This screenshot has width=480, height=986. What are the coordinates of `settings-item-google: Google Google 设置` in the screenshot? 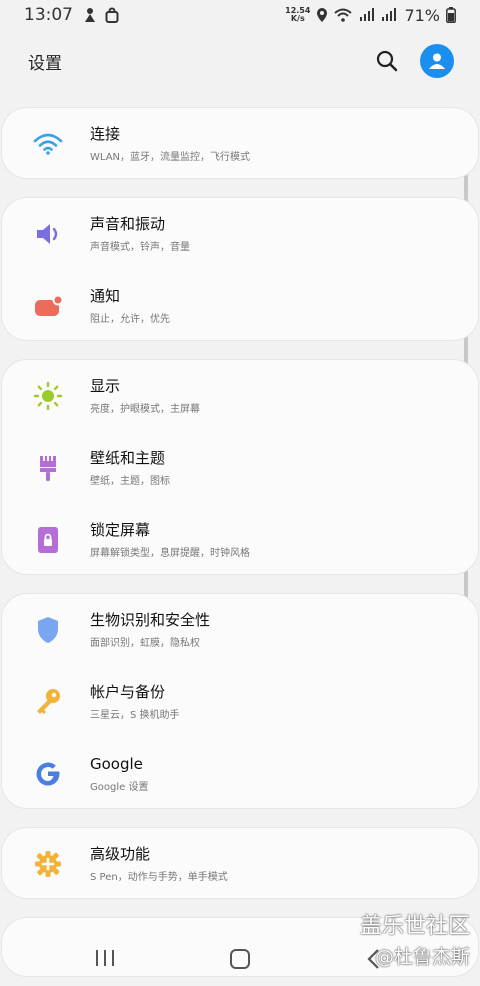 It's located at (240, 774).